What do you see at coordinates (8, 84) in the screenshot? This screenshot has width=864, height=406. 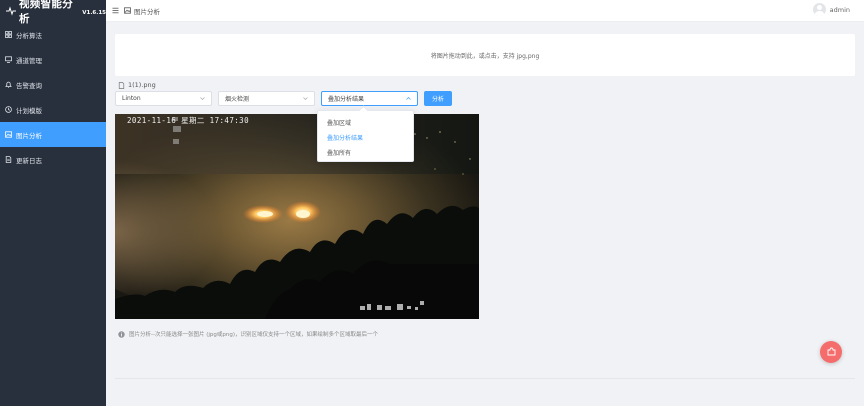 I see `bell-icon` at bounding box center [8, 84].